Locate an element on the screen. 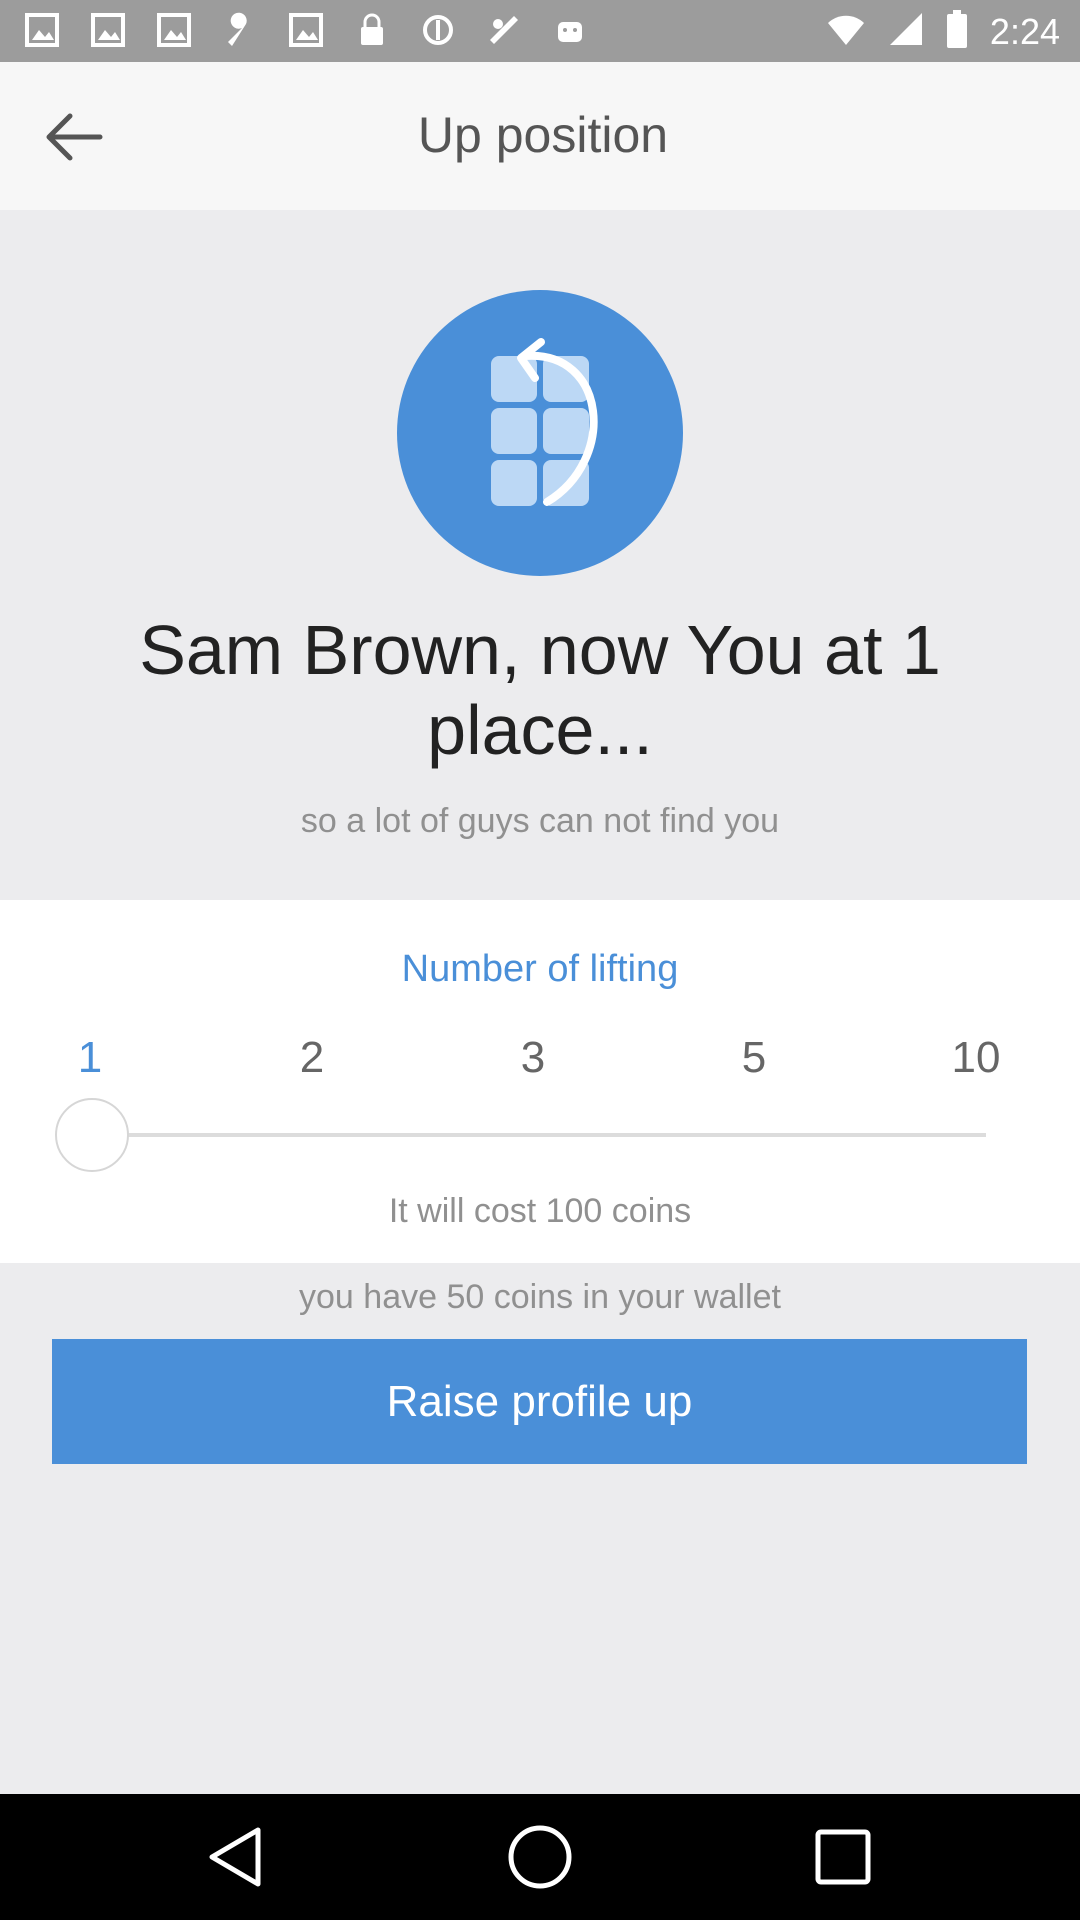  lift-option-2: 2 is located at coordinates (312, 1058).